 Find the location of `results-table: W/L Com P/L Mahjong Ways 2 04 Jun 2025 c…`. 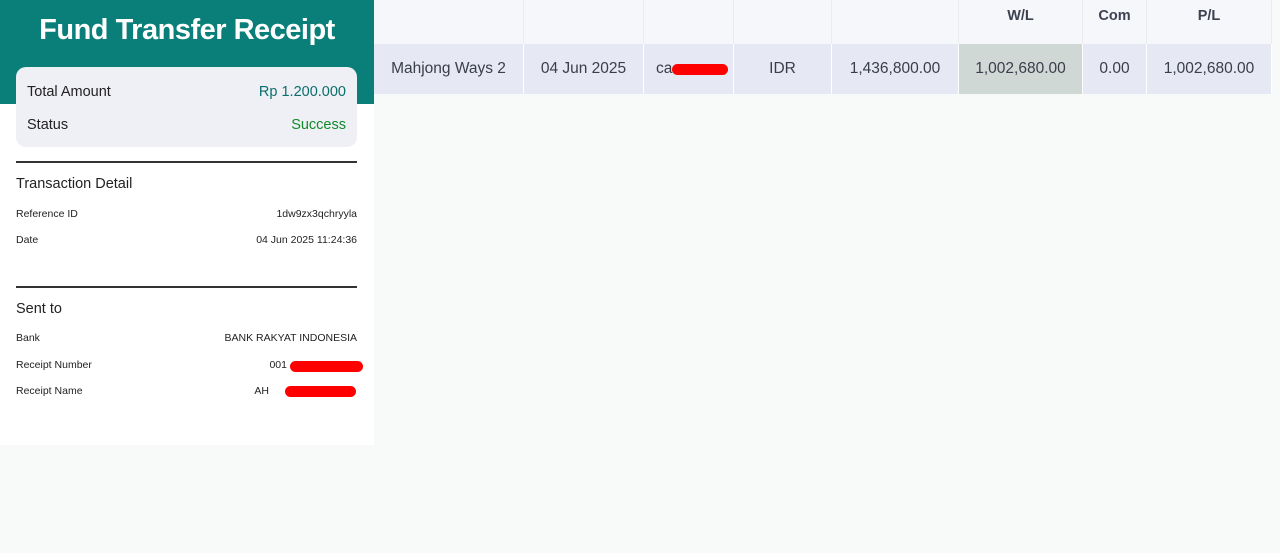

results-table: W/L Com P/L Mahjong Ways 2 04 Jun 2025 c… is located at coordinates (823, 47).